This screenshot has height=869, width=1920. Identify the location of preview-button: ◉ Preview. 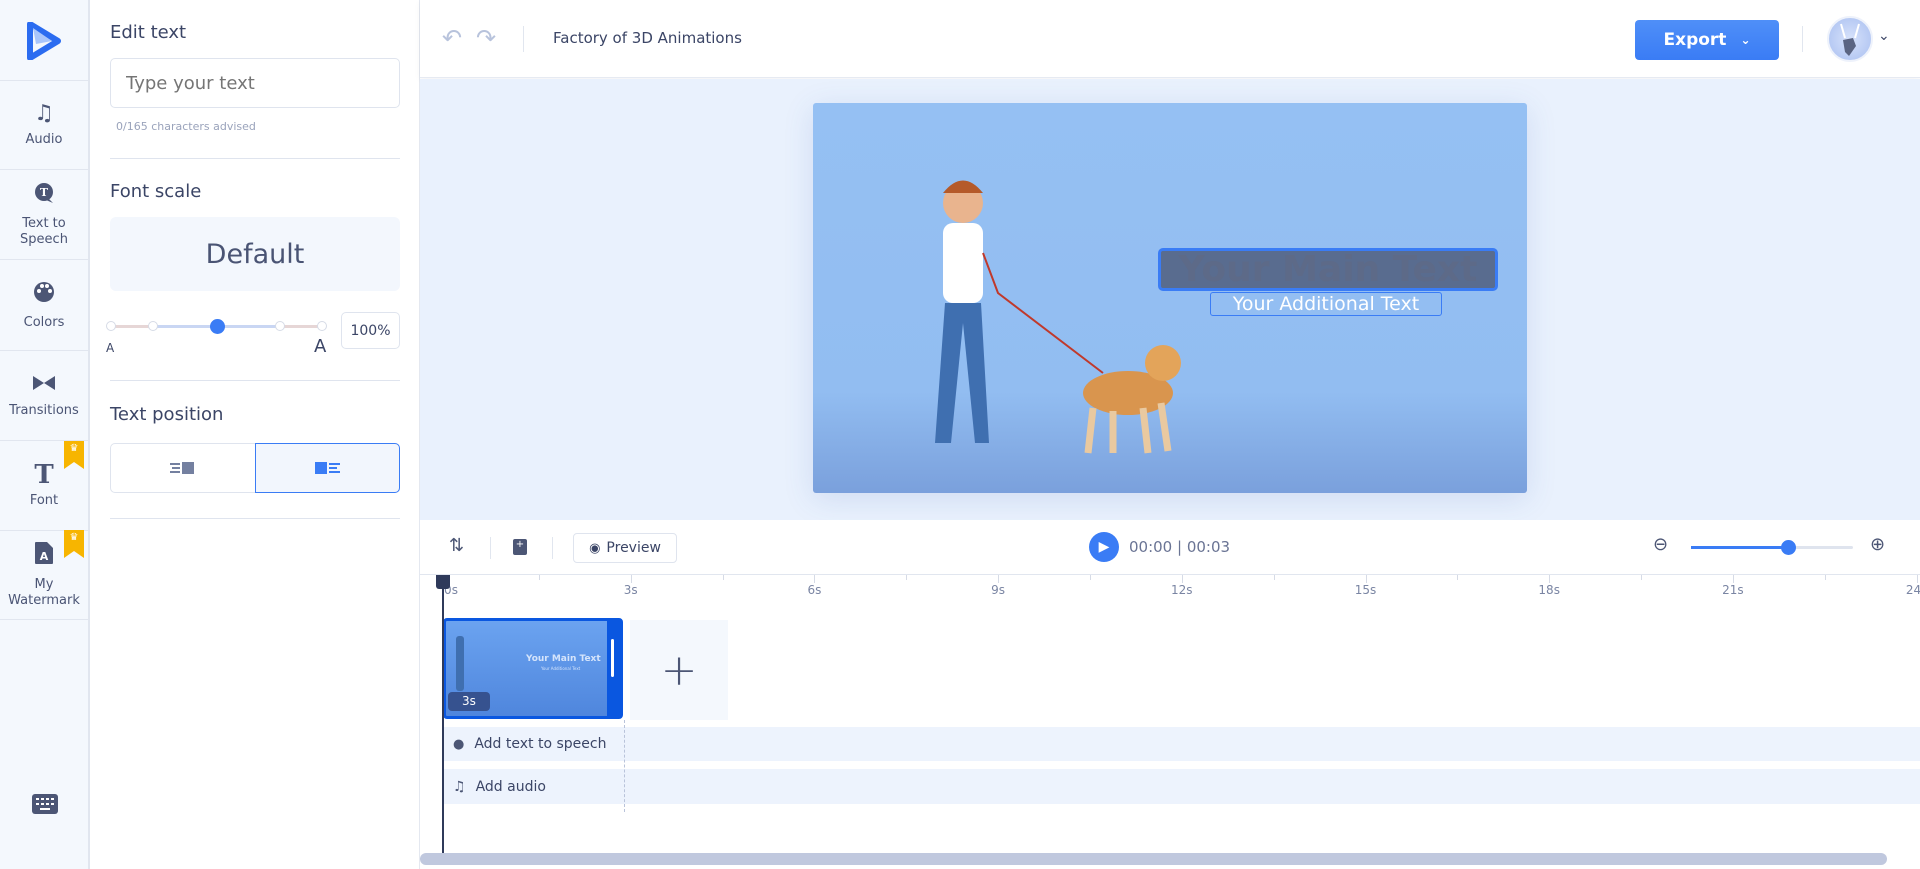
(625, 548).